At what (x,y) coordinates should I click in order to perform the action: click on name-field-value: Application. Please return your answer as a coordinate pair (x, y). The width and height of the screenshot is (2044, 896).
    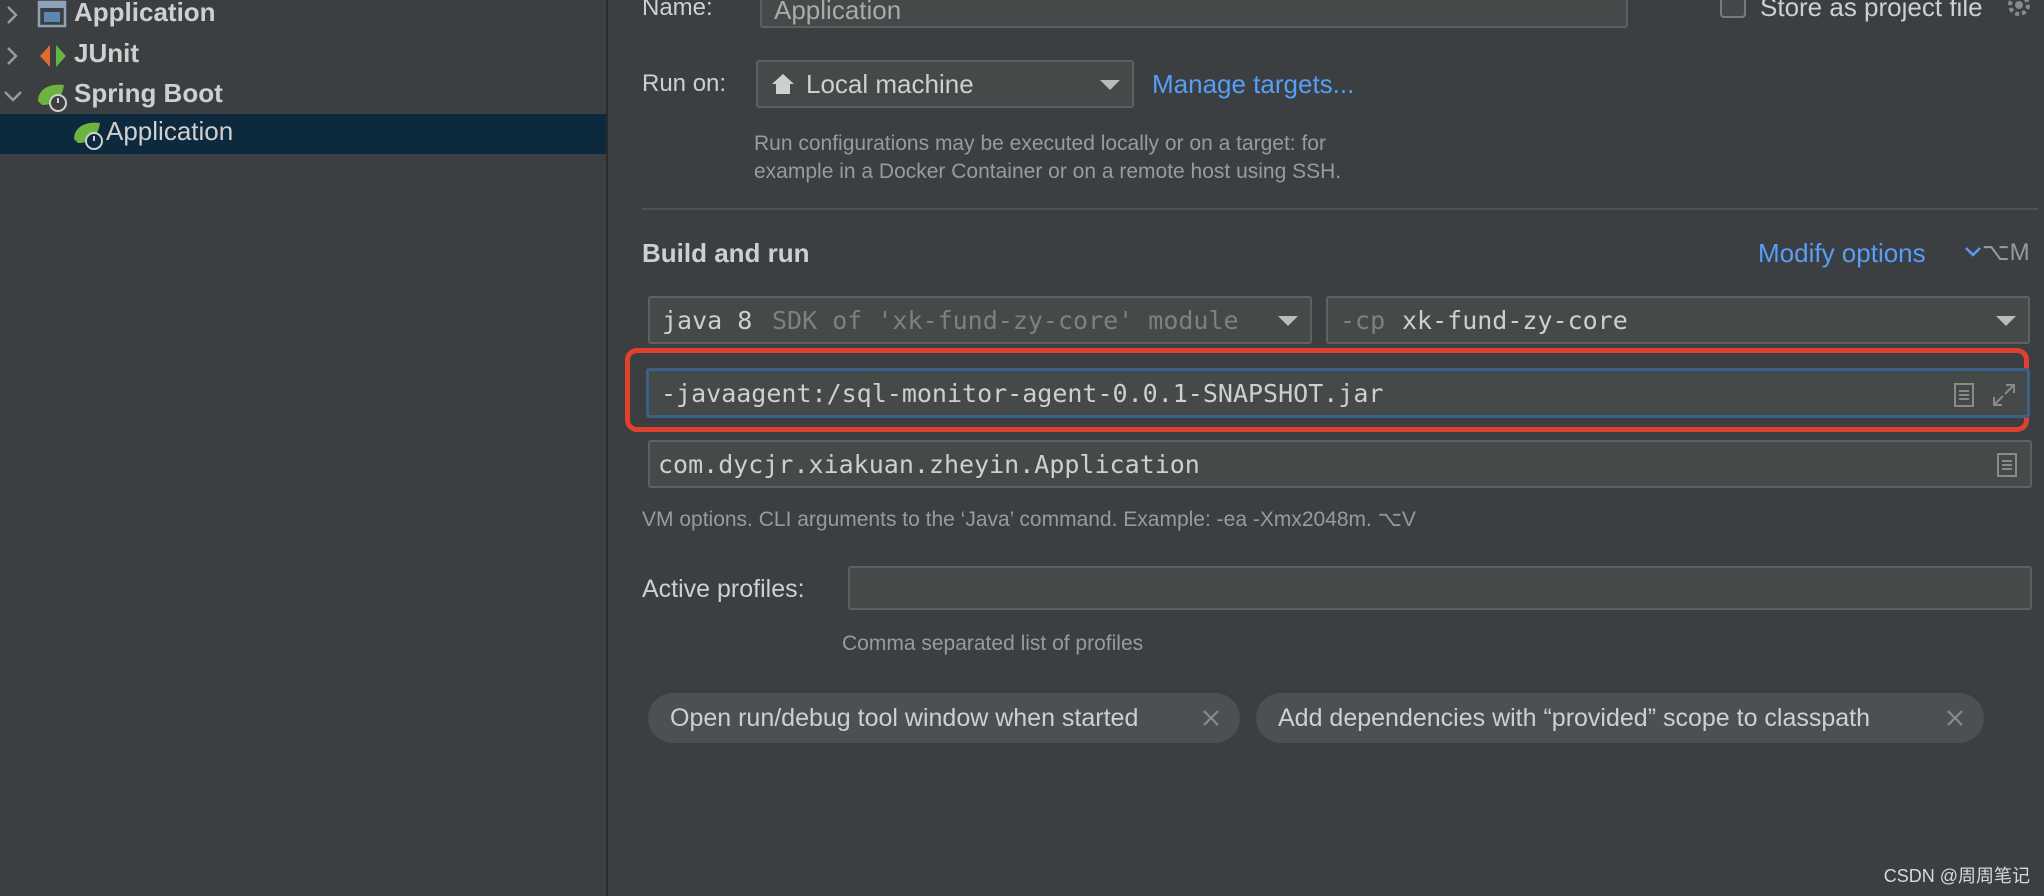
    Looking at the image, I should click on (838, 12).